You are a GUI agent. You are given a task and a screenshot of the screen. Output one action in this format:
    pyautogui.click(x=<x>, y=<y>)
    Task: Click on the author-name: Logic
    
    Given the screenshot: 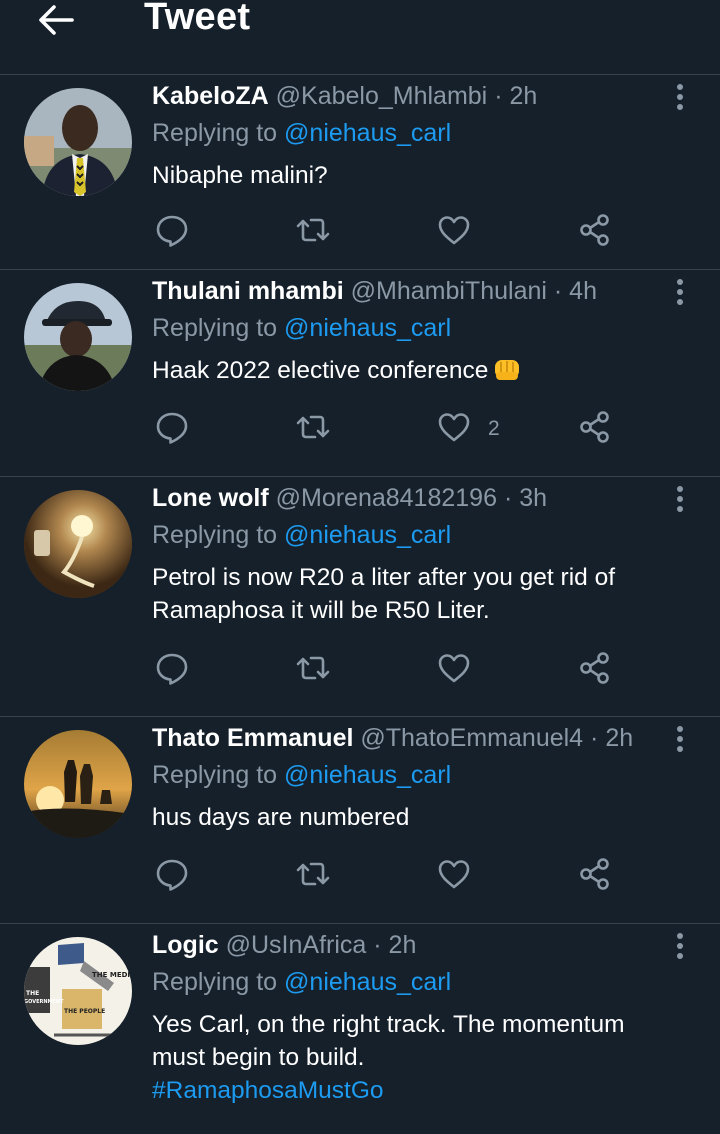 What is the action you would take?
    pyautogui.click(x=185, y=945)
    